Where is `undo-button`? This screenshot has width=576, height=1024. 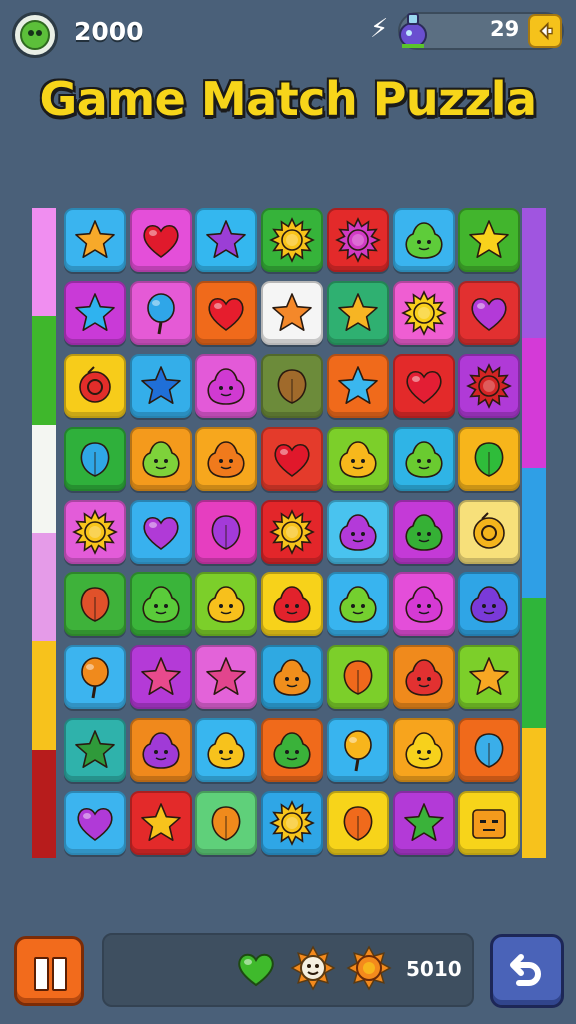
undo-button is located at coordinates (527, 971).